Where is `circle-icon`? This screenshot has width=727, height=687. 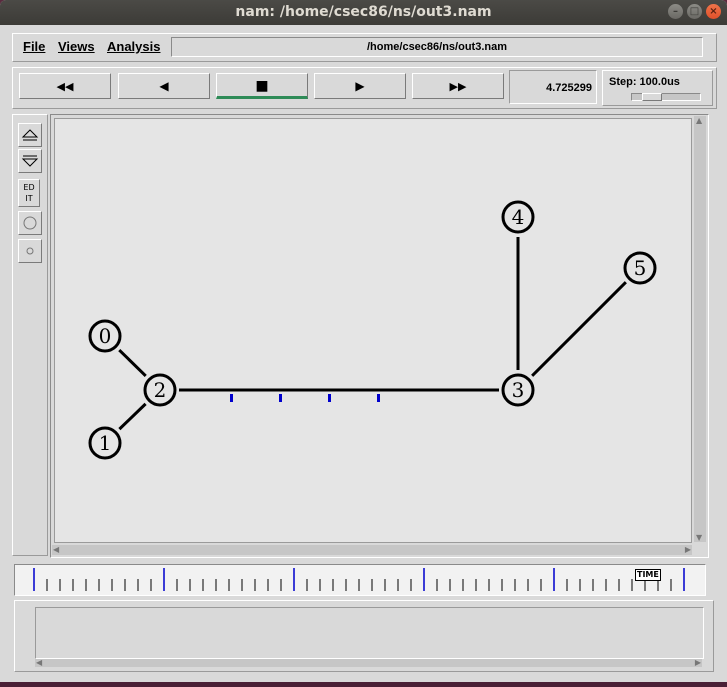 circle-icon is located at coordinates (30, 223).